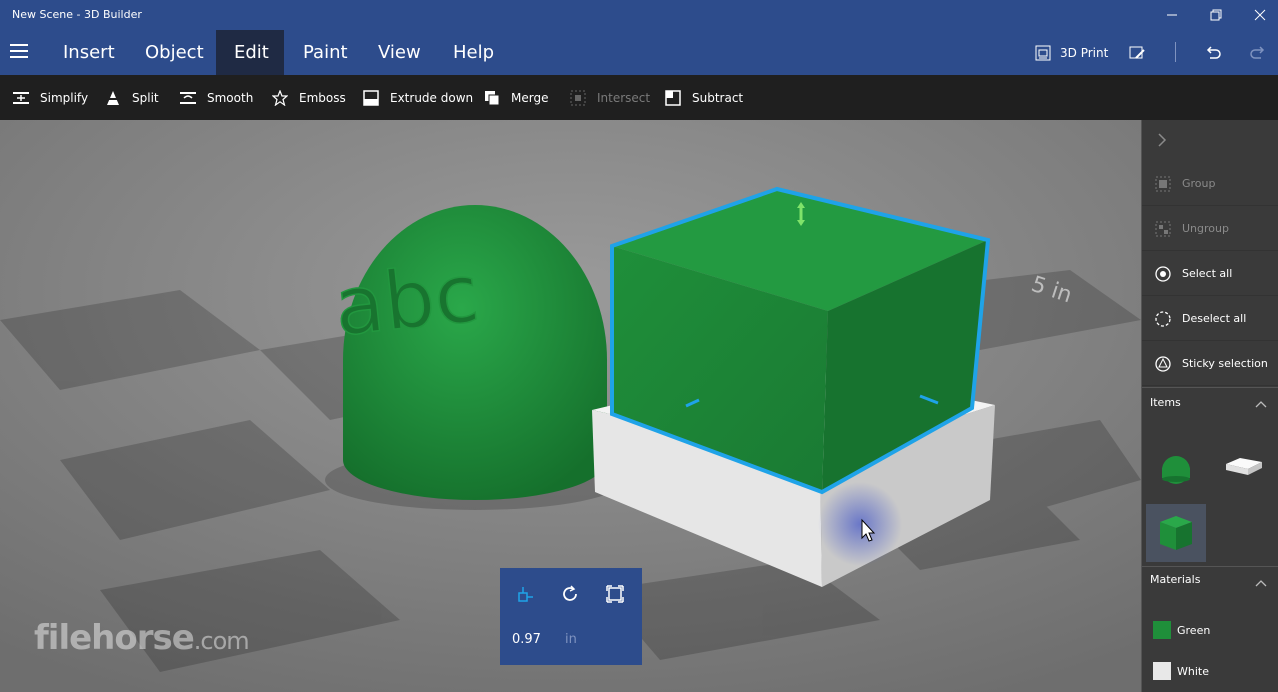 The image size is (1278, 692). What do you see at coordinates (718, 97) in the screenshot?
I see `subtract-label: Subtract` at bounding box center [718, 97].